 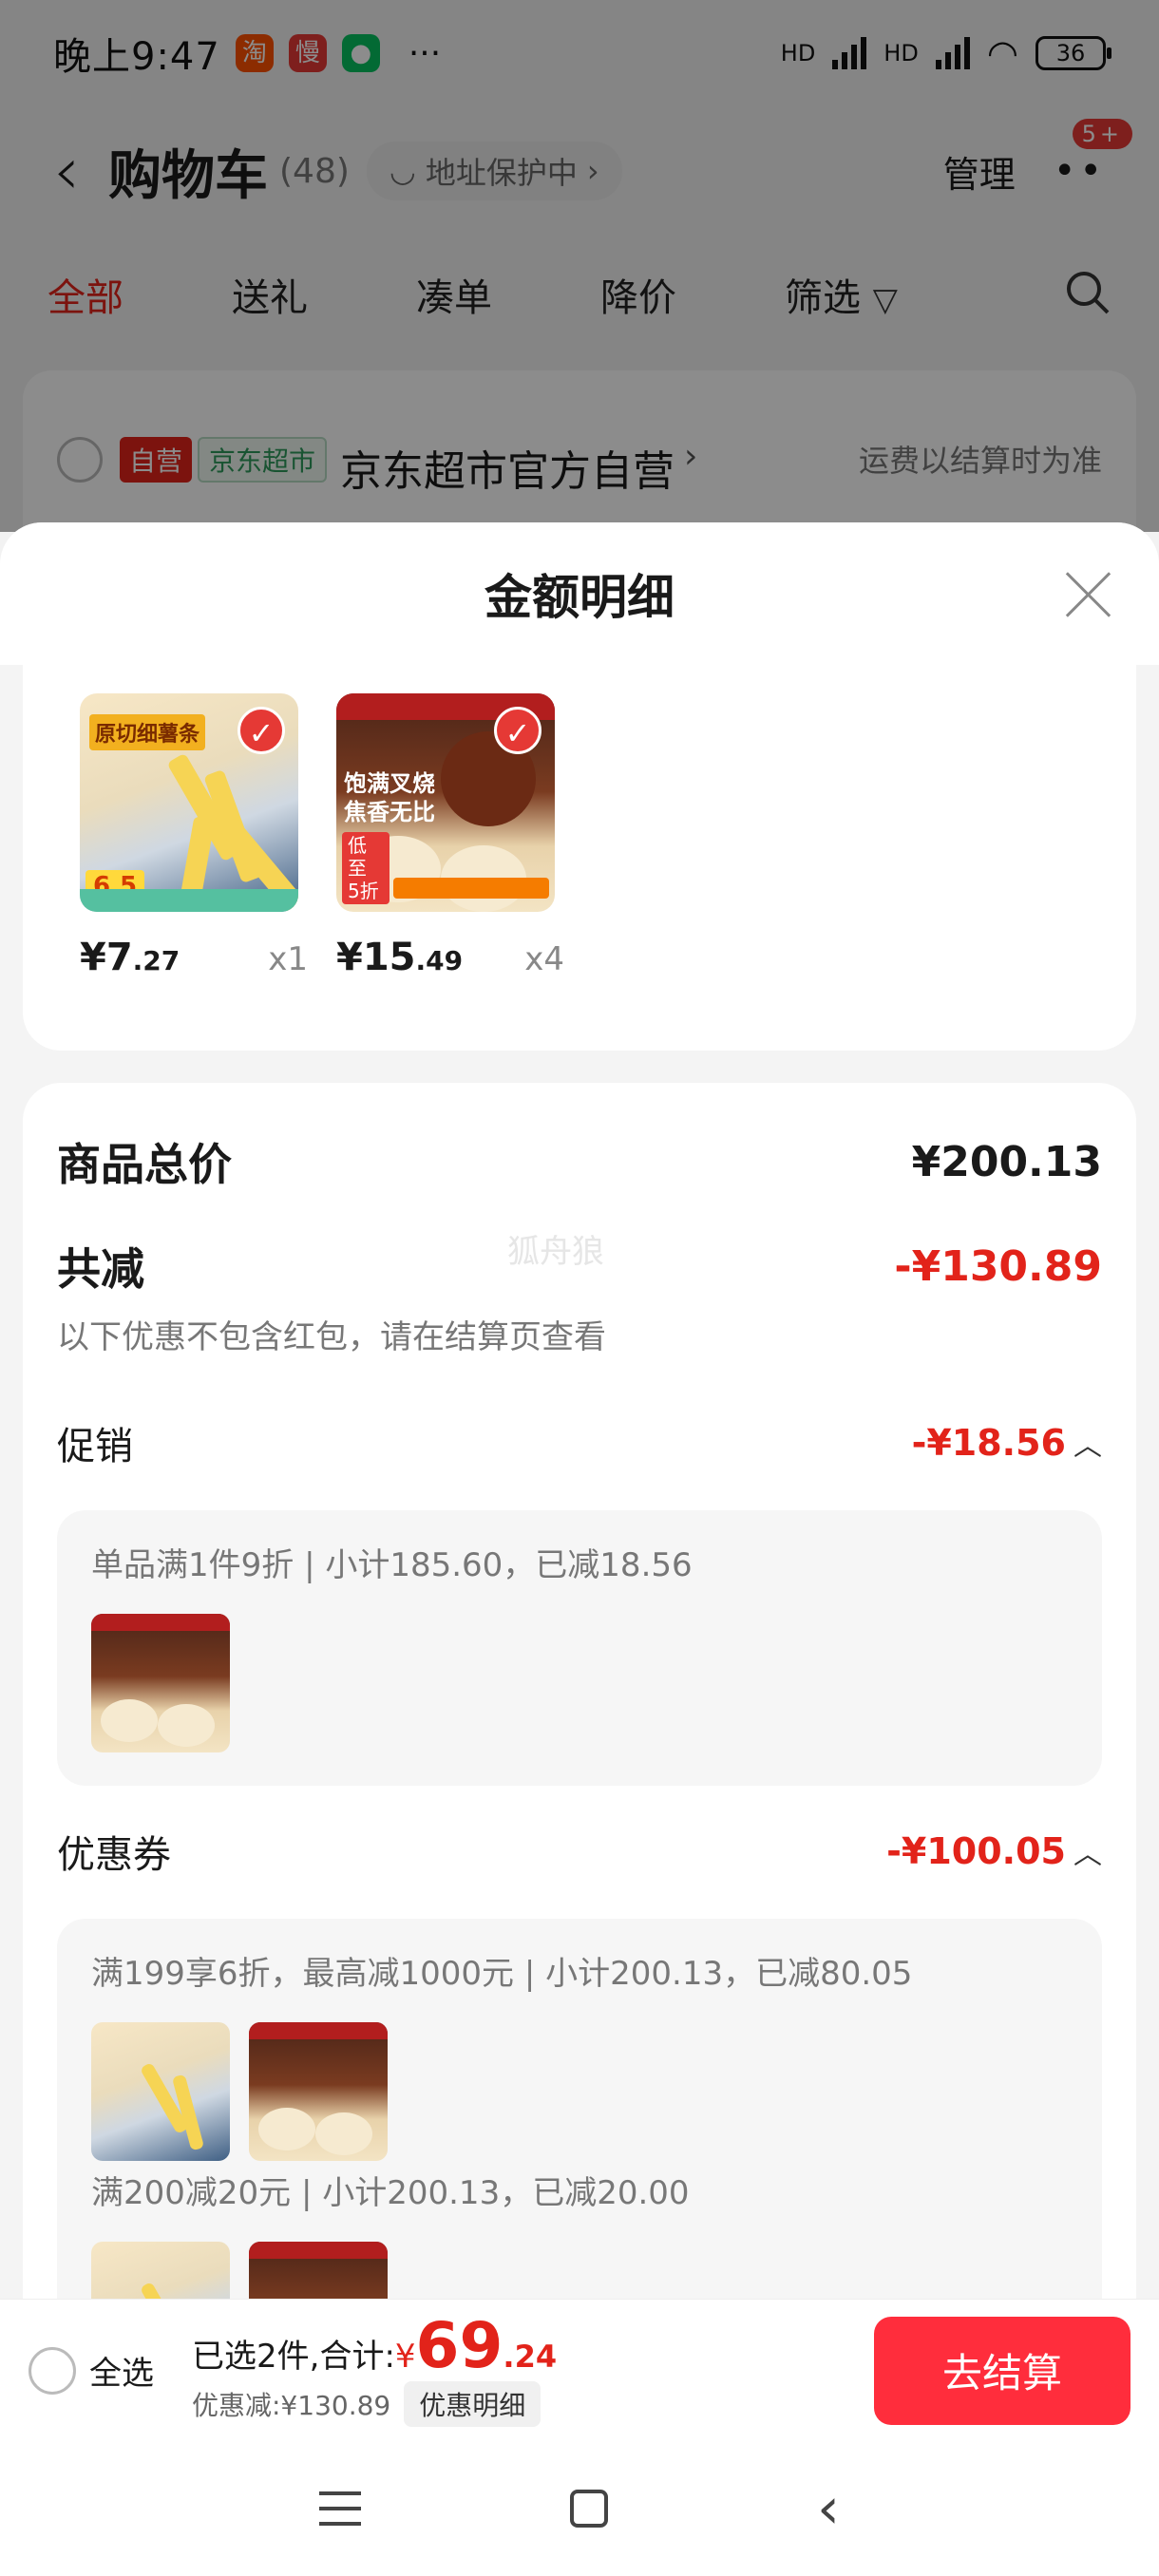 I want to click on promo-value: -¥18.56, so click(x=988, y=1443).